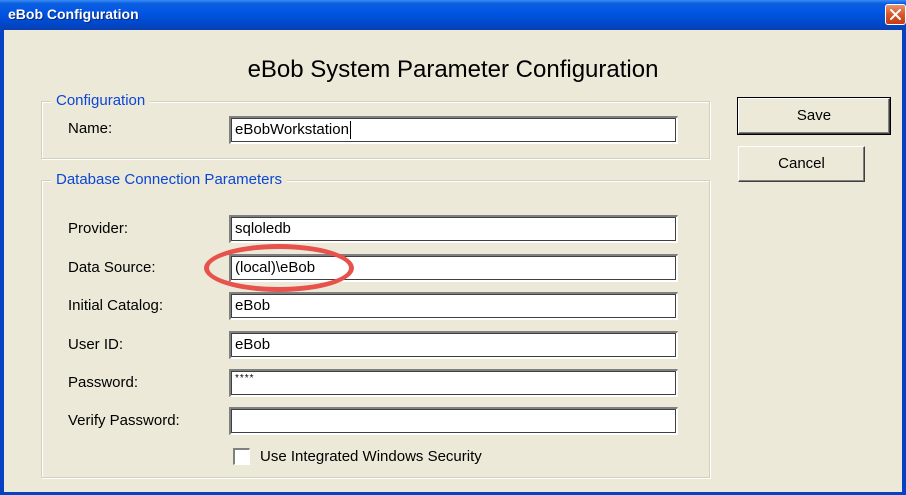 This screenshot has width=906, height=495. I want to click on database-connection-group-legend: Database Connection Parameters, so click(169, 180).